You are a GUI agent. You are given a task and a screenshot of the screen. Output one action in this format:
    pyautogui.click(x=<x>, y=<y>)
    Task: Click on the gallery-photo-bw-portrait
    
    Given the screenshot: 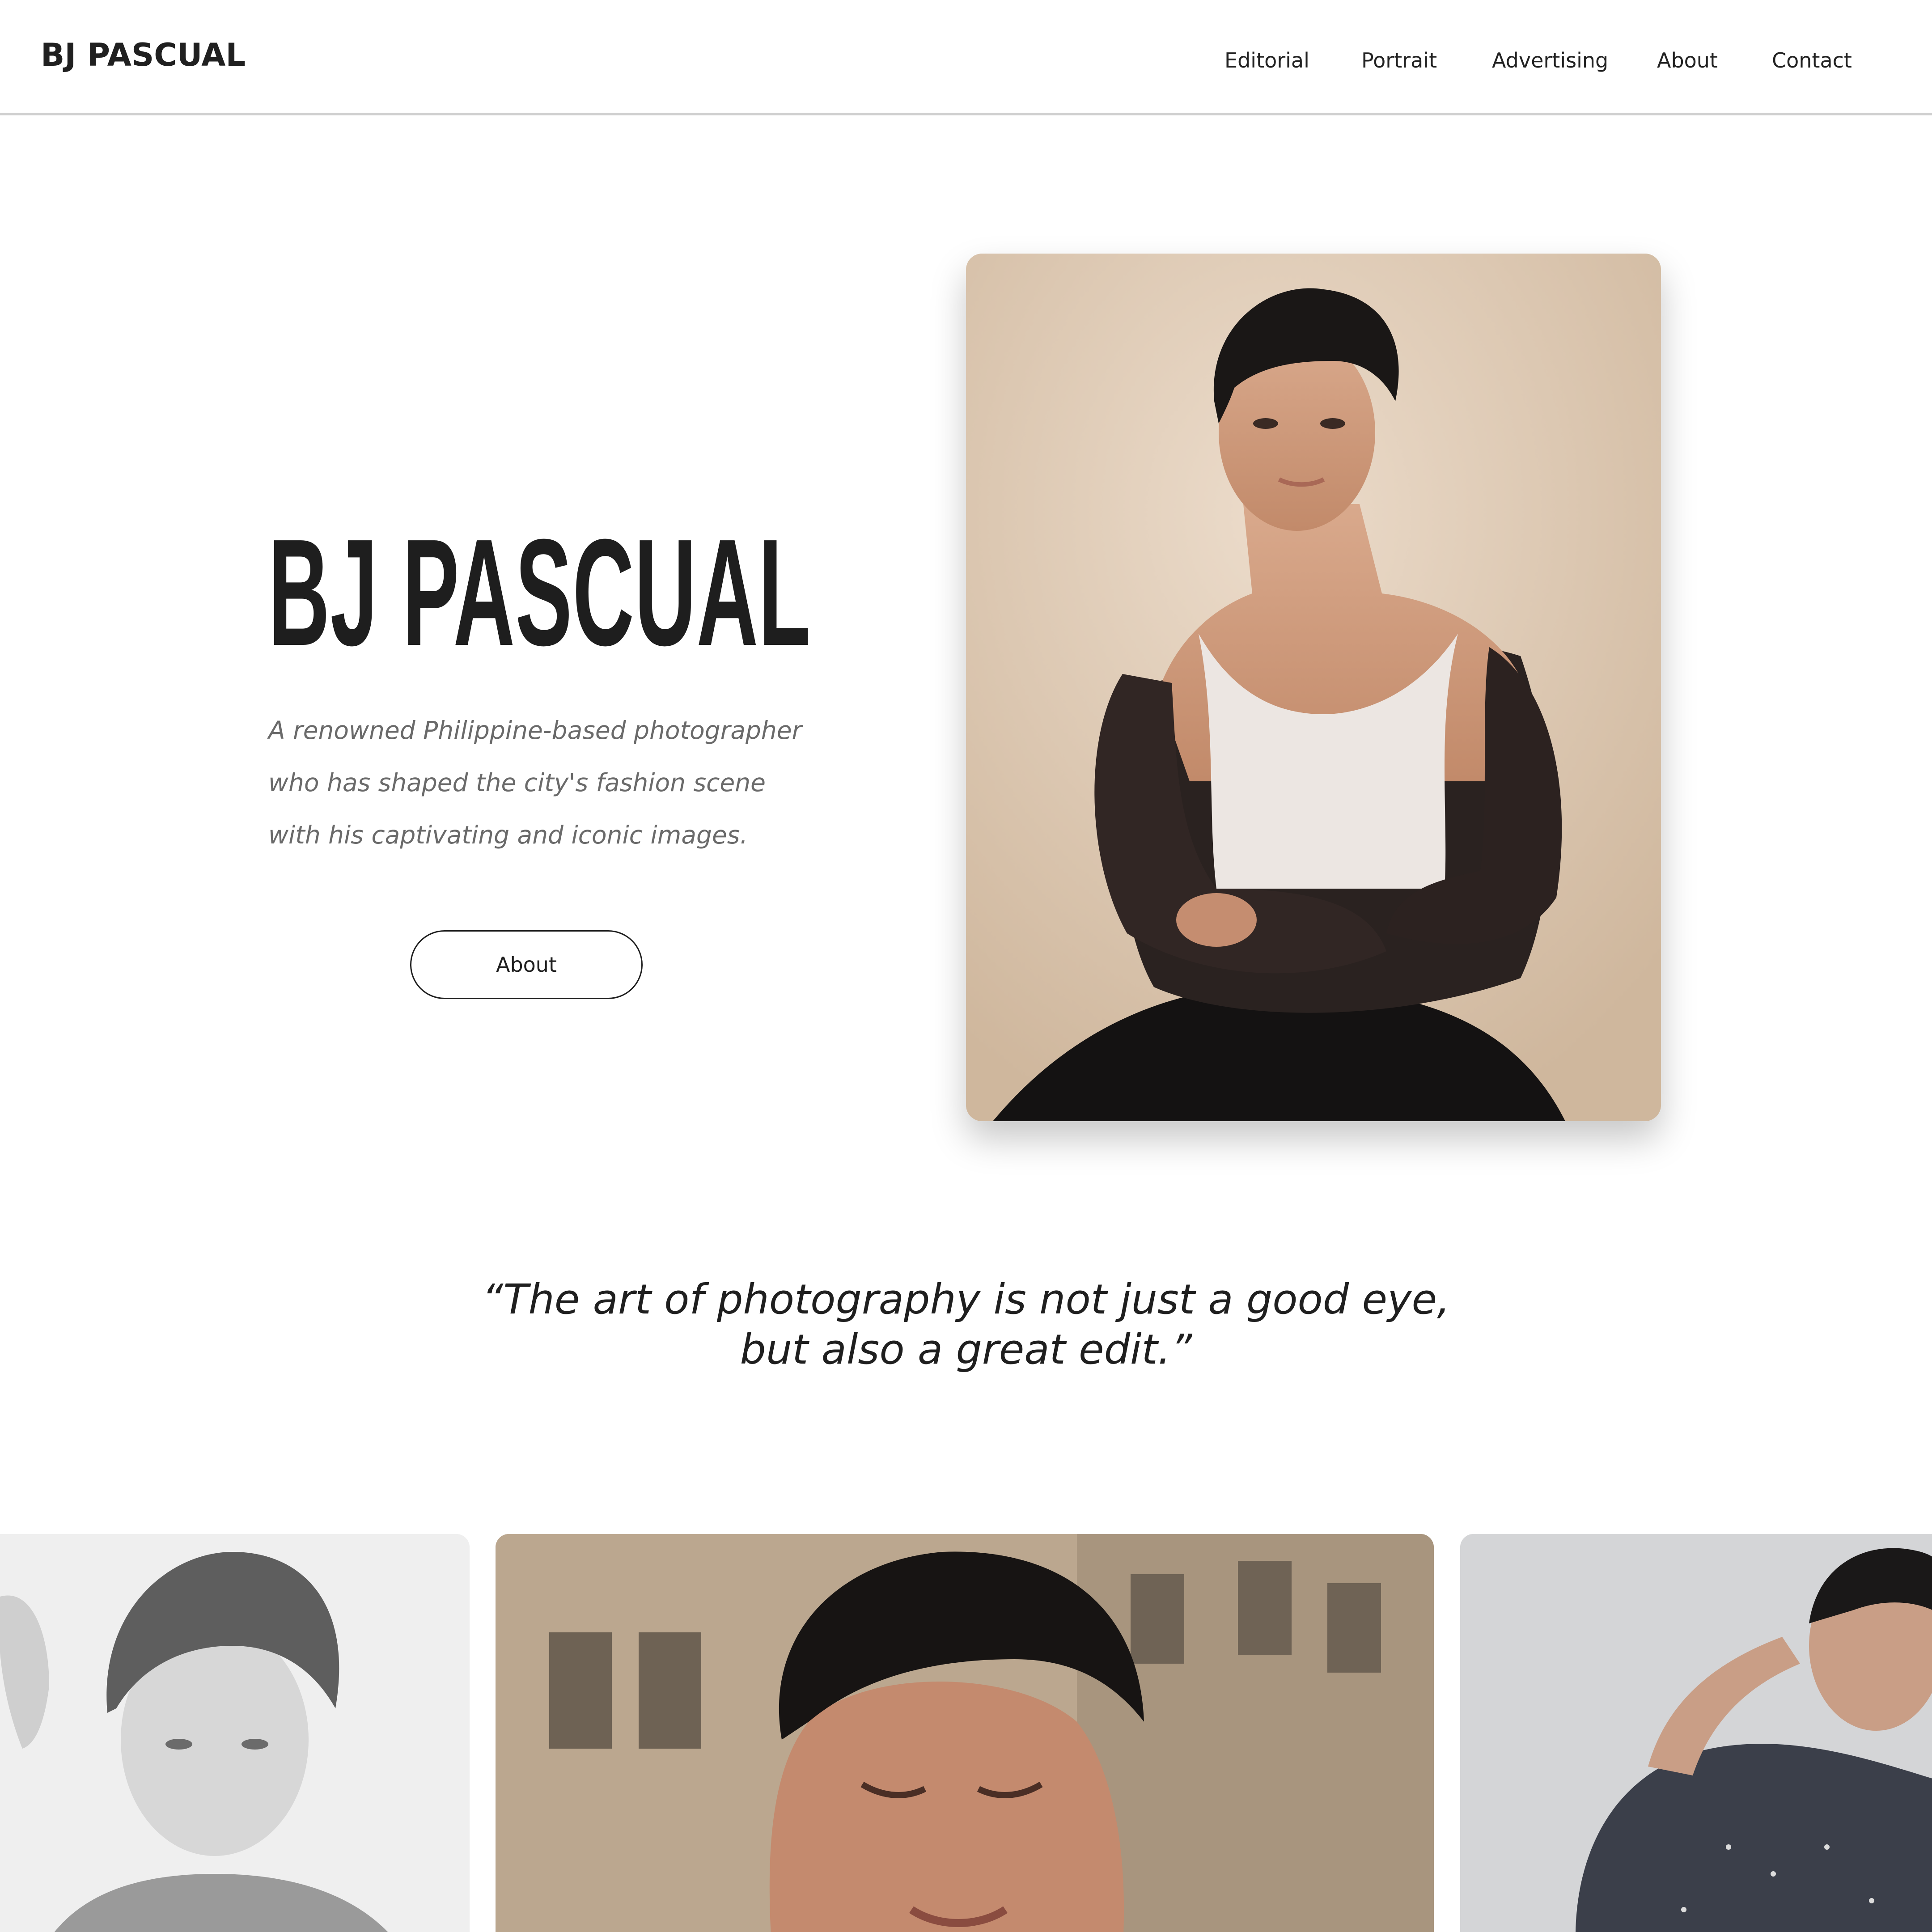 What is the action you would take?
    pyautogui.click(x=235, y=1733)
    